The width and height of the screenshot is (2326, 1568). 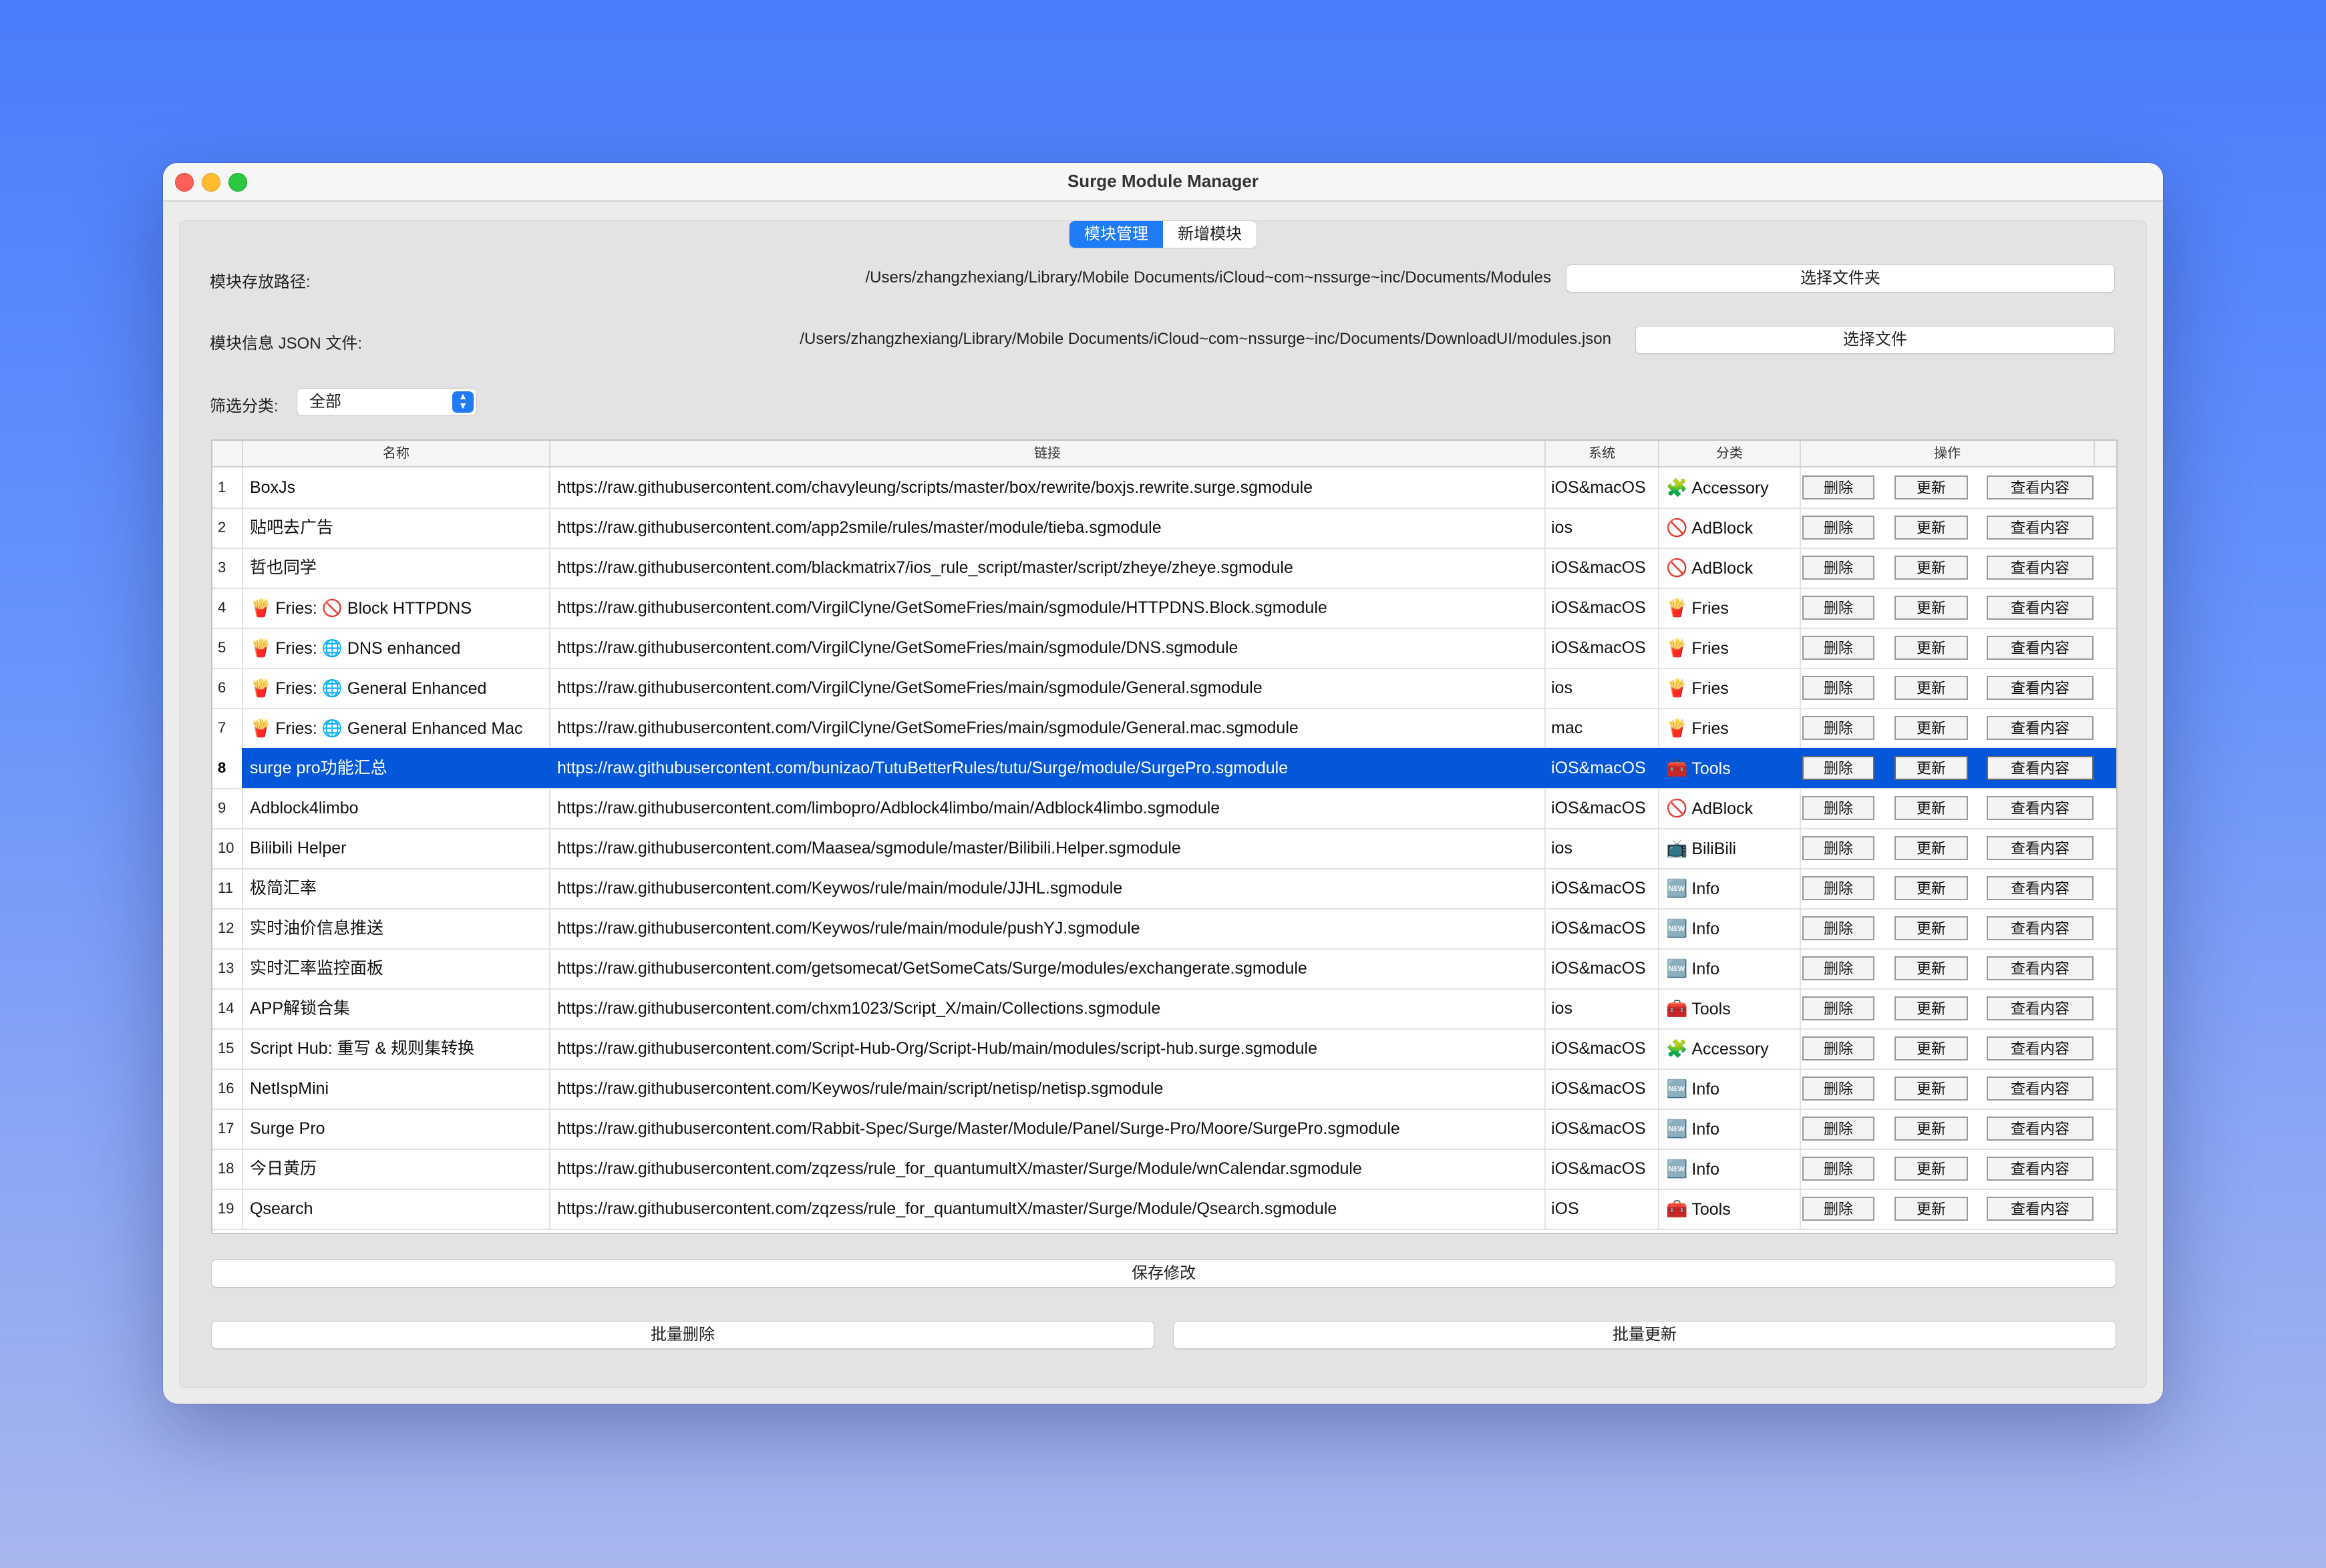 What do you see at coordinates (1840, 278) in the screenshot?
I see `choose-folder-button: 选择文件夹` at bounding box center [1840, 278].